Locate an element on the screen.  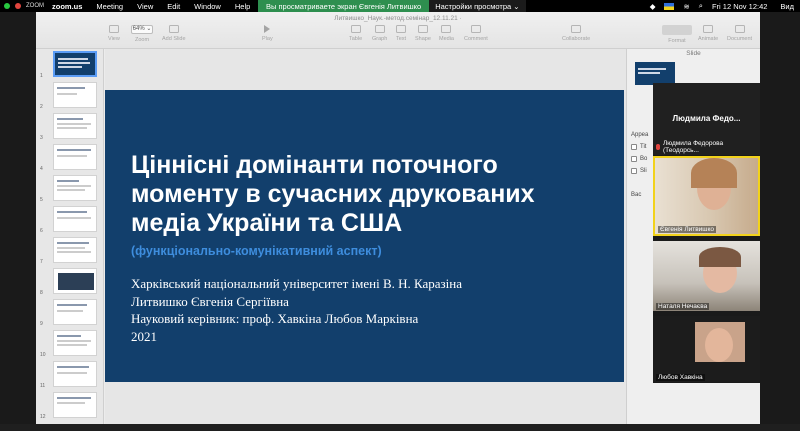
table-button: Table is located at coordinates (355, 33).